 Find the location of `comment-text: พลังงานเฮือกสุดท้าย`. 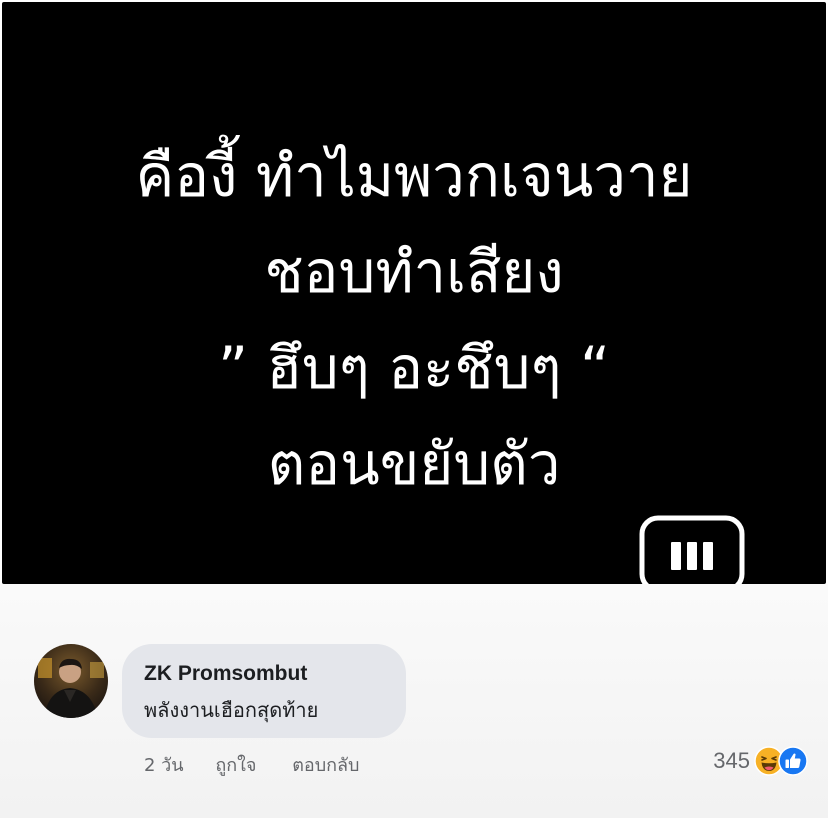

comment-text: พลังงานเฮือกสุดท้าย is located at coordinates (231, 710).